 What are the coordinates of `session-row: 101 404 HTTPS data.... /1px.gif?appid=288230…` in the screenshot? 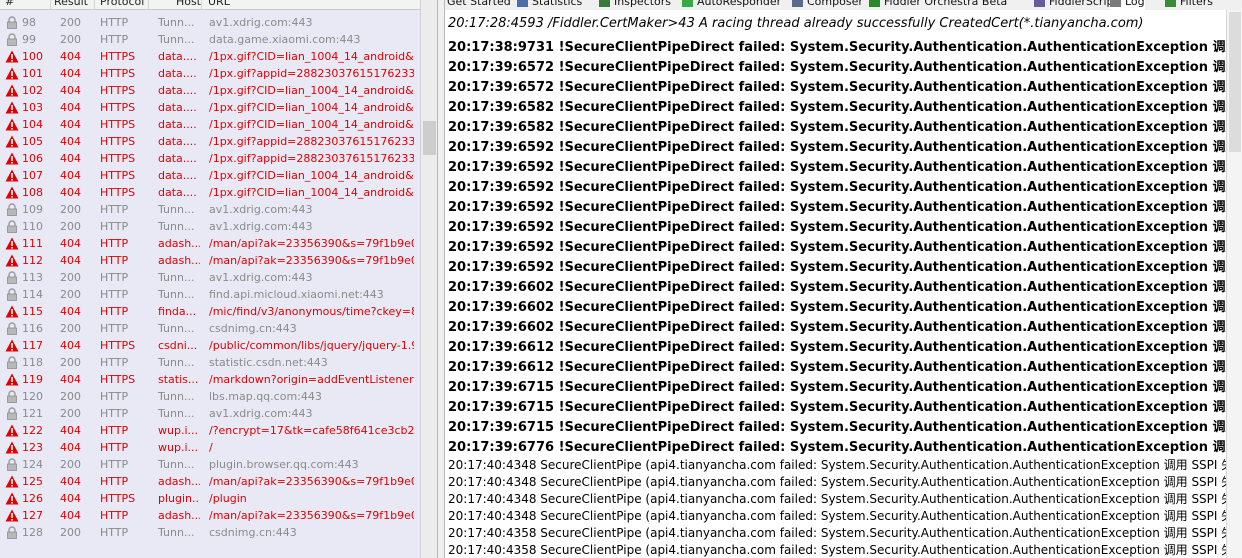 It's located at (210, 73).